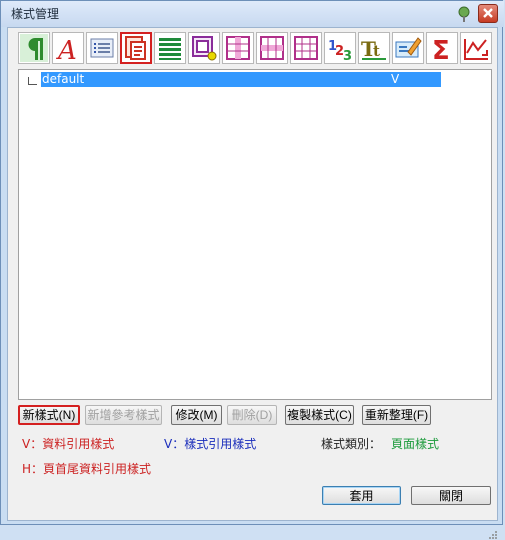  Describe the element at coordinates (351, 444) in the screenshot. I see `style-category-label: 樣式類別：` at that location.